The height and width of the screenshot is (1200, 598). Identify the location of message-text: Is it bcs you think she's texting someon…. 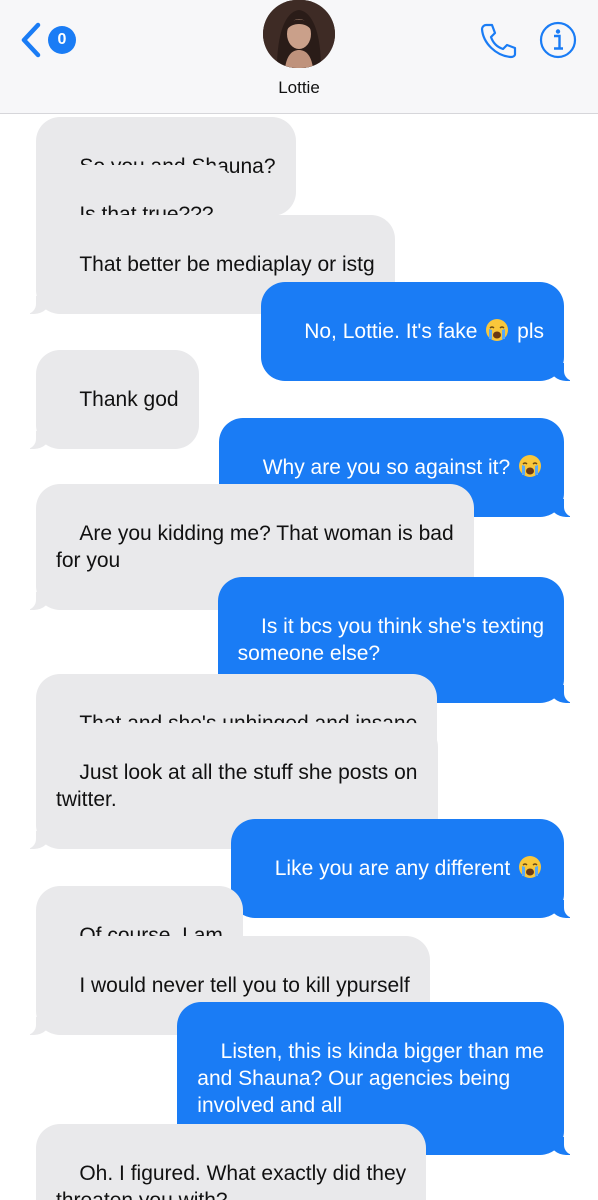
(390, 640).